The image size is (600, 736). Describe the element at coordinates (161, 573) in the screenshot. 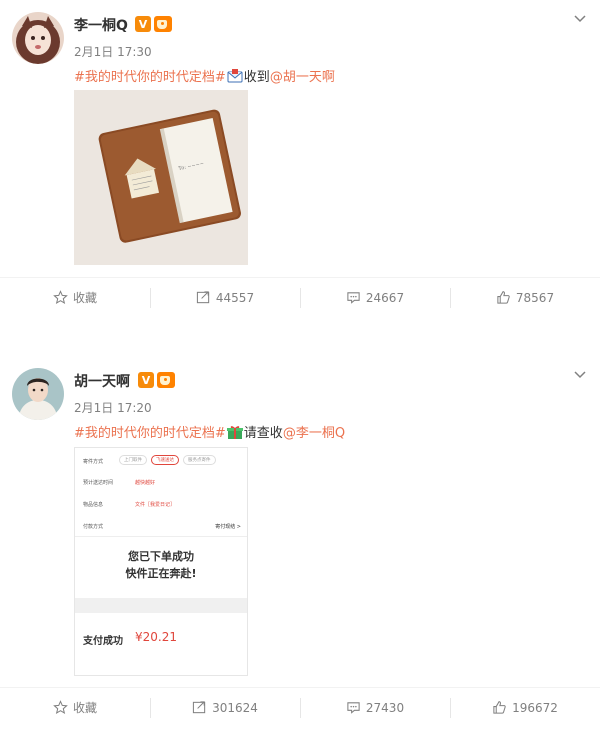

I see `order-message: 快件正在奔赴!` at that location.